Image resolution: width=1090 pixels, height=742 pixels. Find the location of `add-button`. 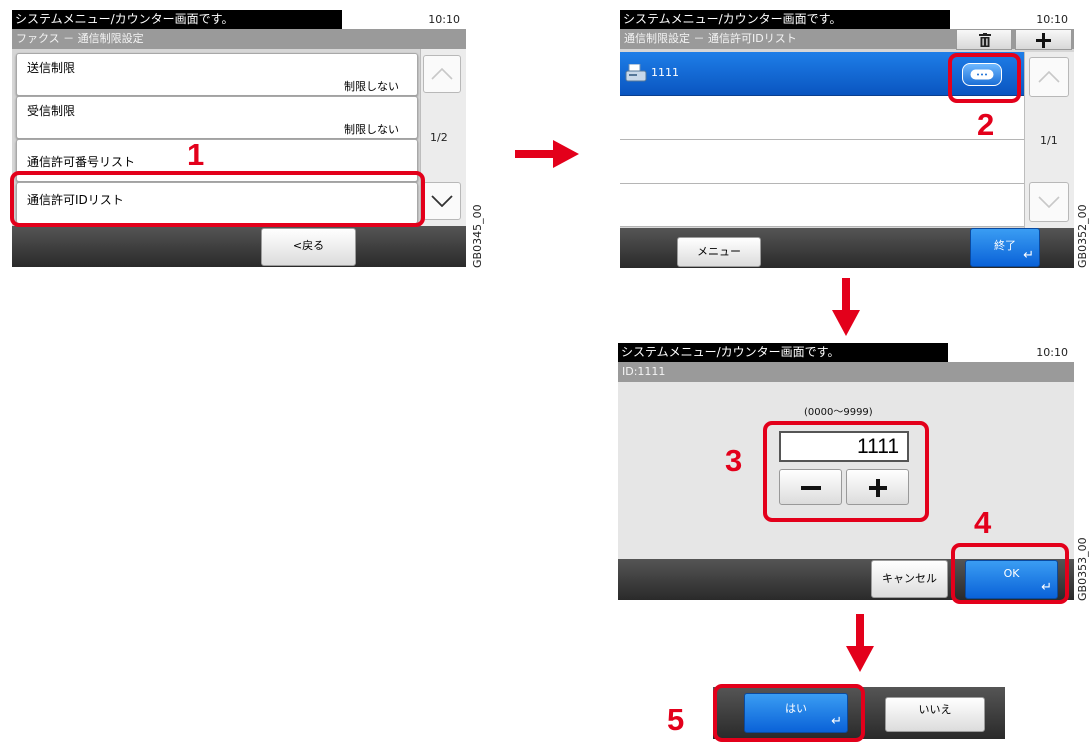

add-button is located at coordinates (1043, 39).